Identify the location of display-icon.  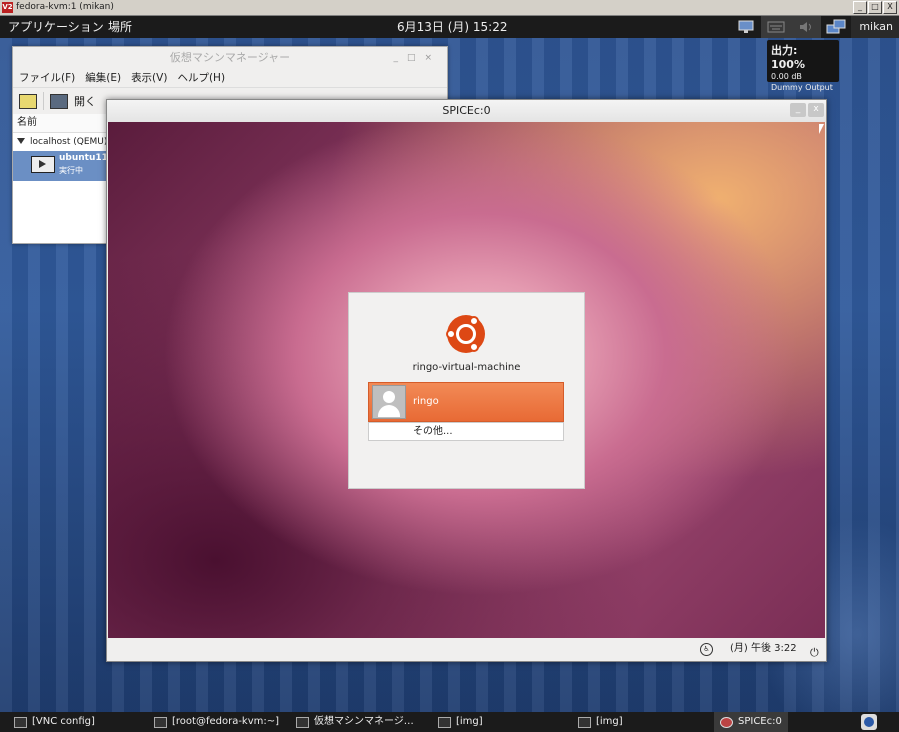
(746, 27).